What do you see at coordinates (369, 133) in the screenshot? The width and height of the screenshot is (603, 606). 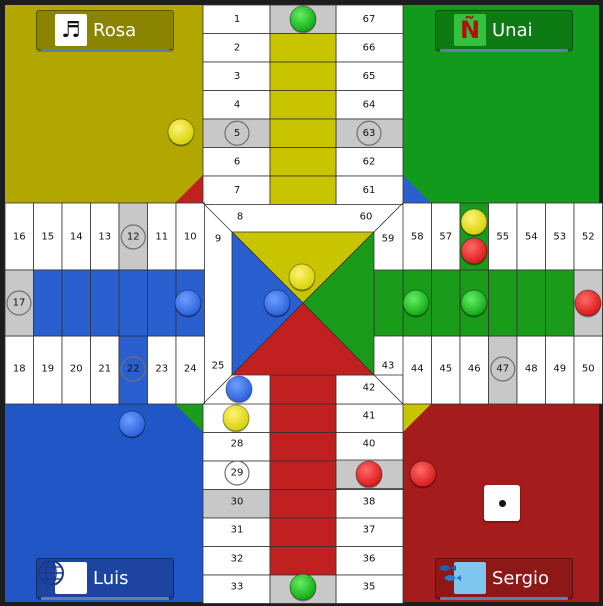 I see `cell-number: 63` at bounding box center [369, 133].